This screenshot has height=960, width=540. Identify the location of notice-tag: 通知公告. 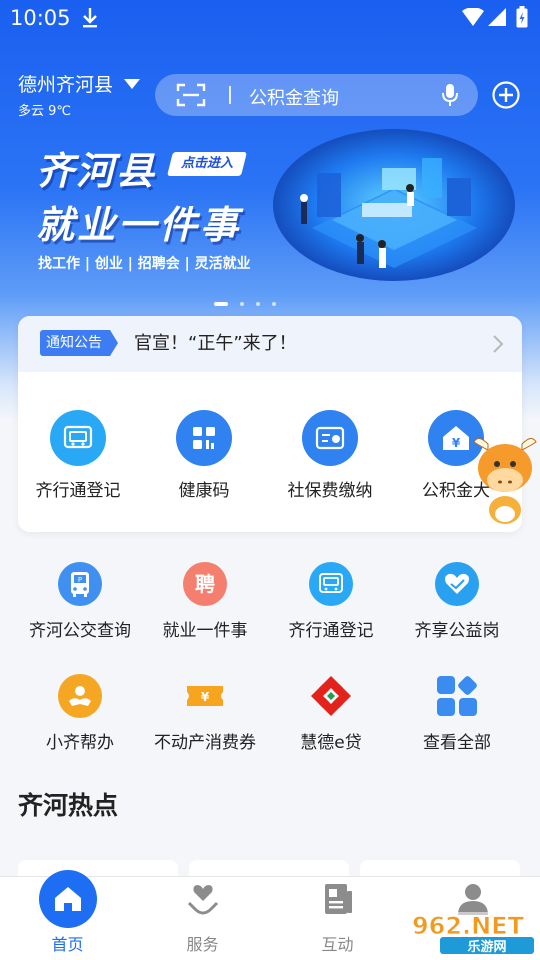
(79, 343).